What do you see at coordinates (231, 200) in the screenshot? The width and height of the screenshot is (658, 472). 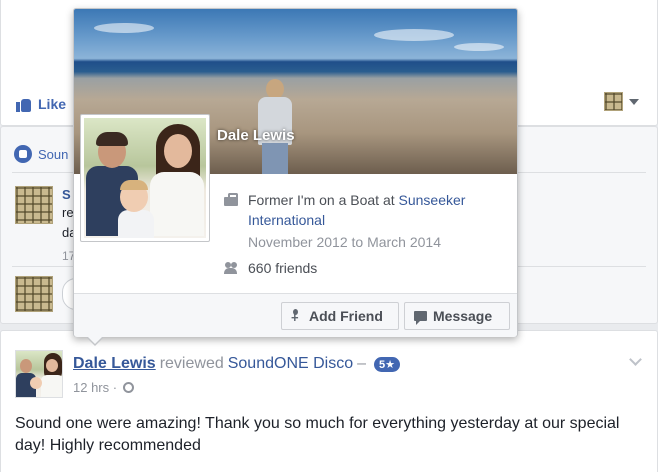 I see `briefcase-icon` at bounding box center [231, 200].